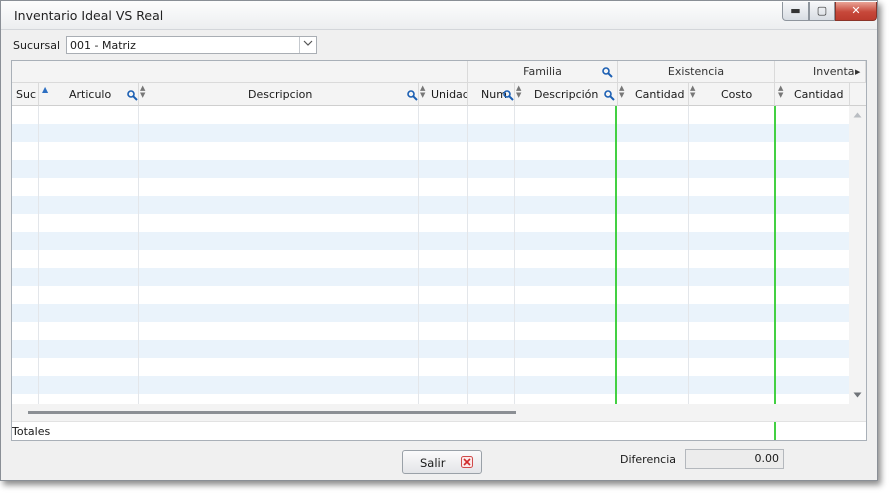 The height and width of the screenshot is (495, 894). What do you see at coordinates (616, 255) in the screenshot?
I see `existencia-separator` at bounding box center [616, 255].